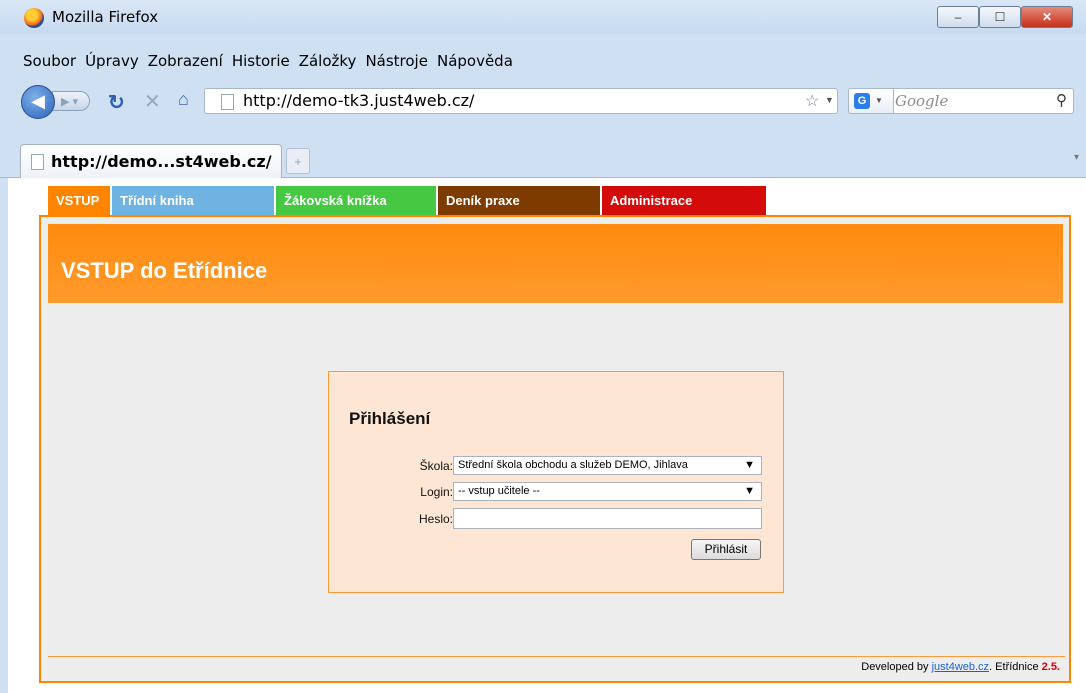 The image size is (1086, 693). I want to click on search-placeholder: Google, so click(922, 101).